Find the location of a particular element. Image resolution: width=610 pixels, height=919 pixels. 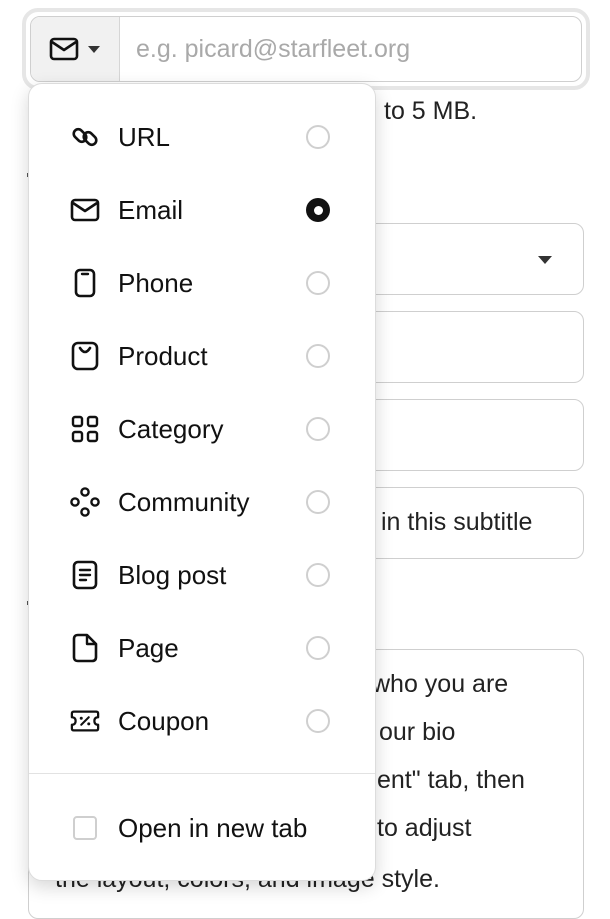

menu-item-blog-post: Blog post is located at coordinates (202, 575).